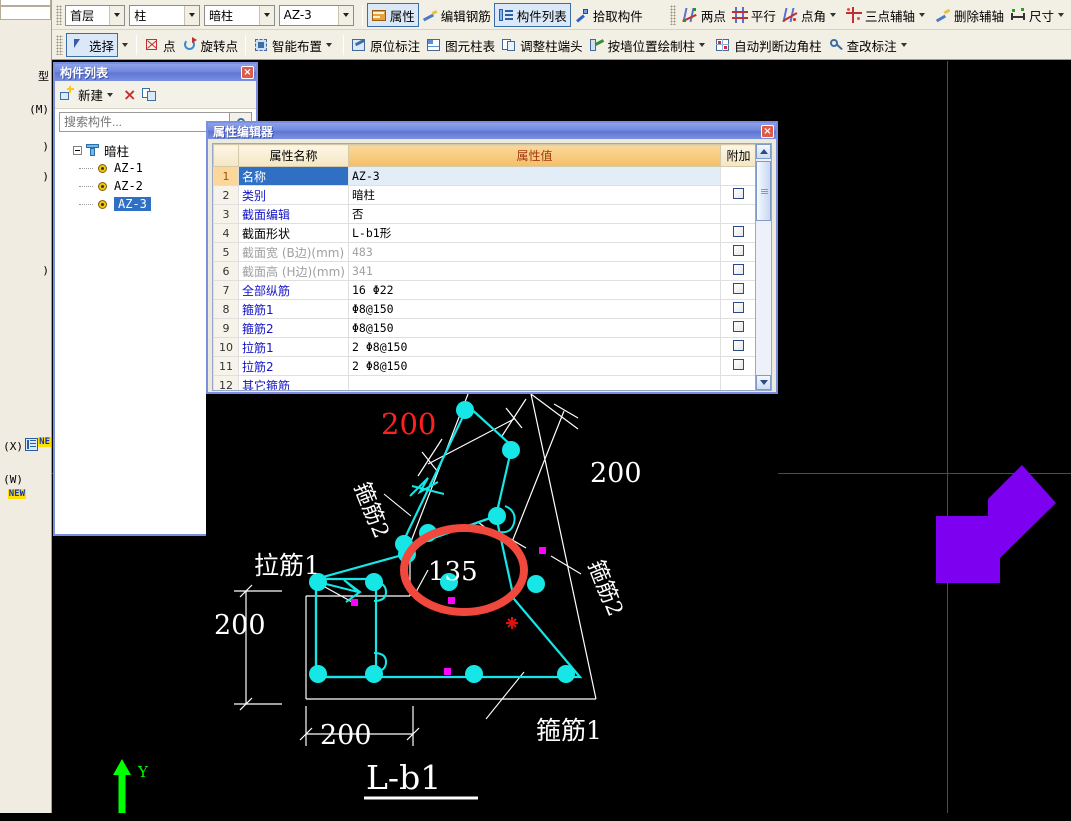 This screenshot has width=1071, height=821. What do you see at coordinates (534, 382) in the screenshot?
I see `row-value` at bounding box center [534, 382].